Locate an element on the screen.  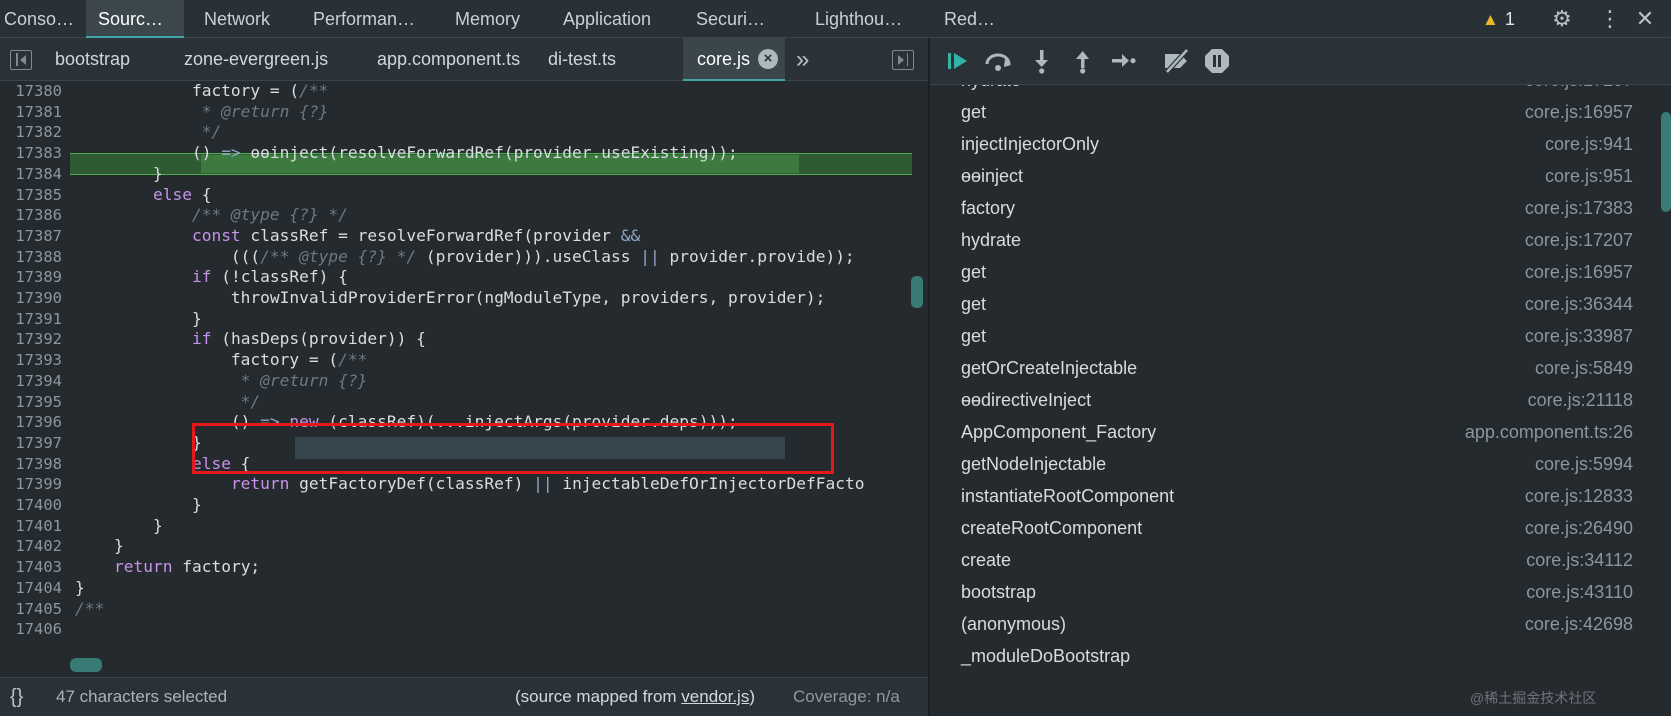
pretty-print-icon: {} is located at coordinates (16, 697).